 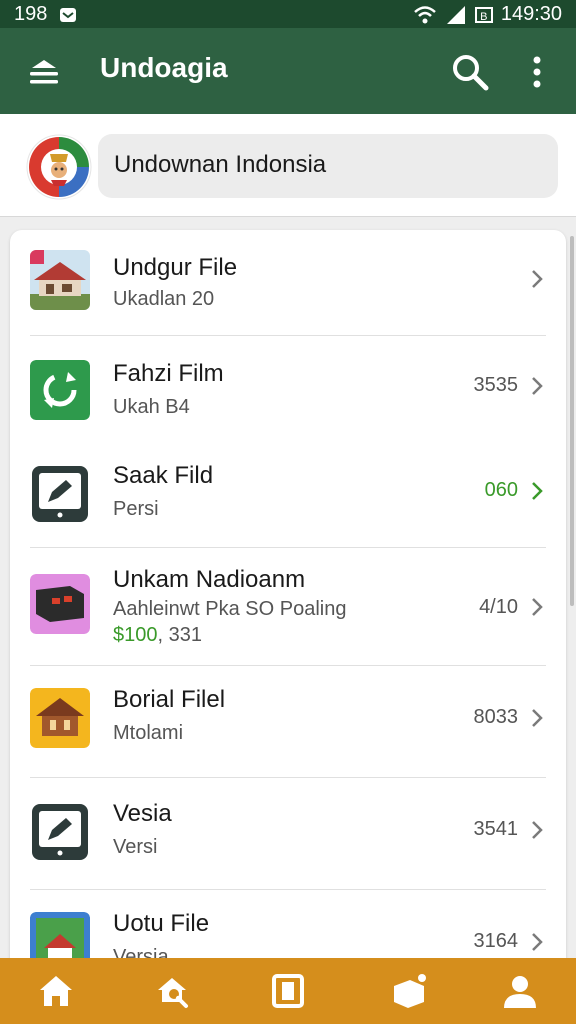 What do you see at coordinates (410, 991) in the screenshot?
I see `package-icon` at bounding box center [410, 991].